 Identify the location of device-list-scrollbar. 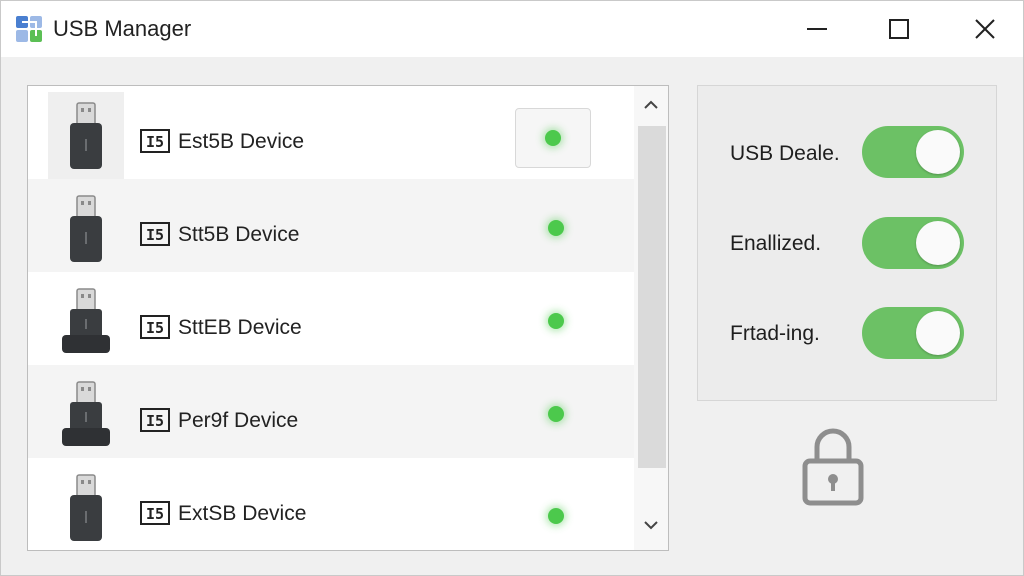
(651, 318).